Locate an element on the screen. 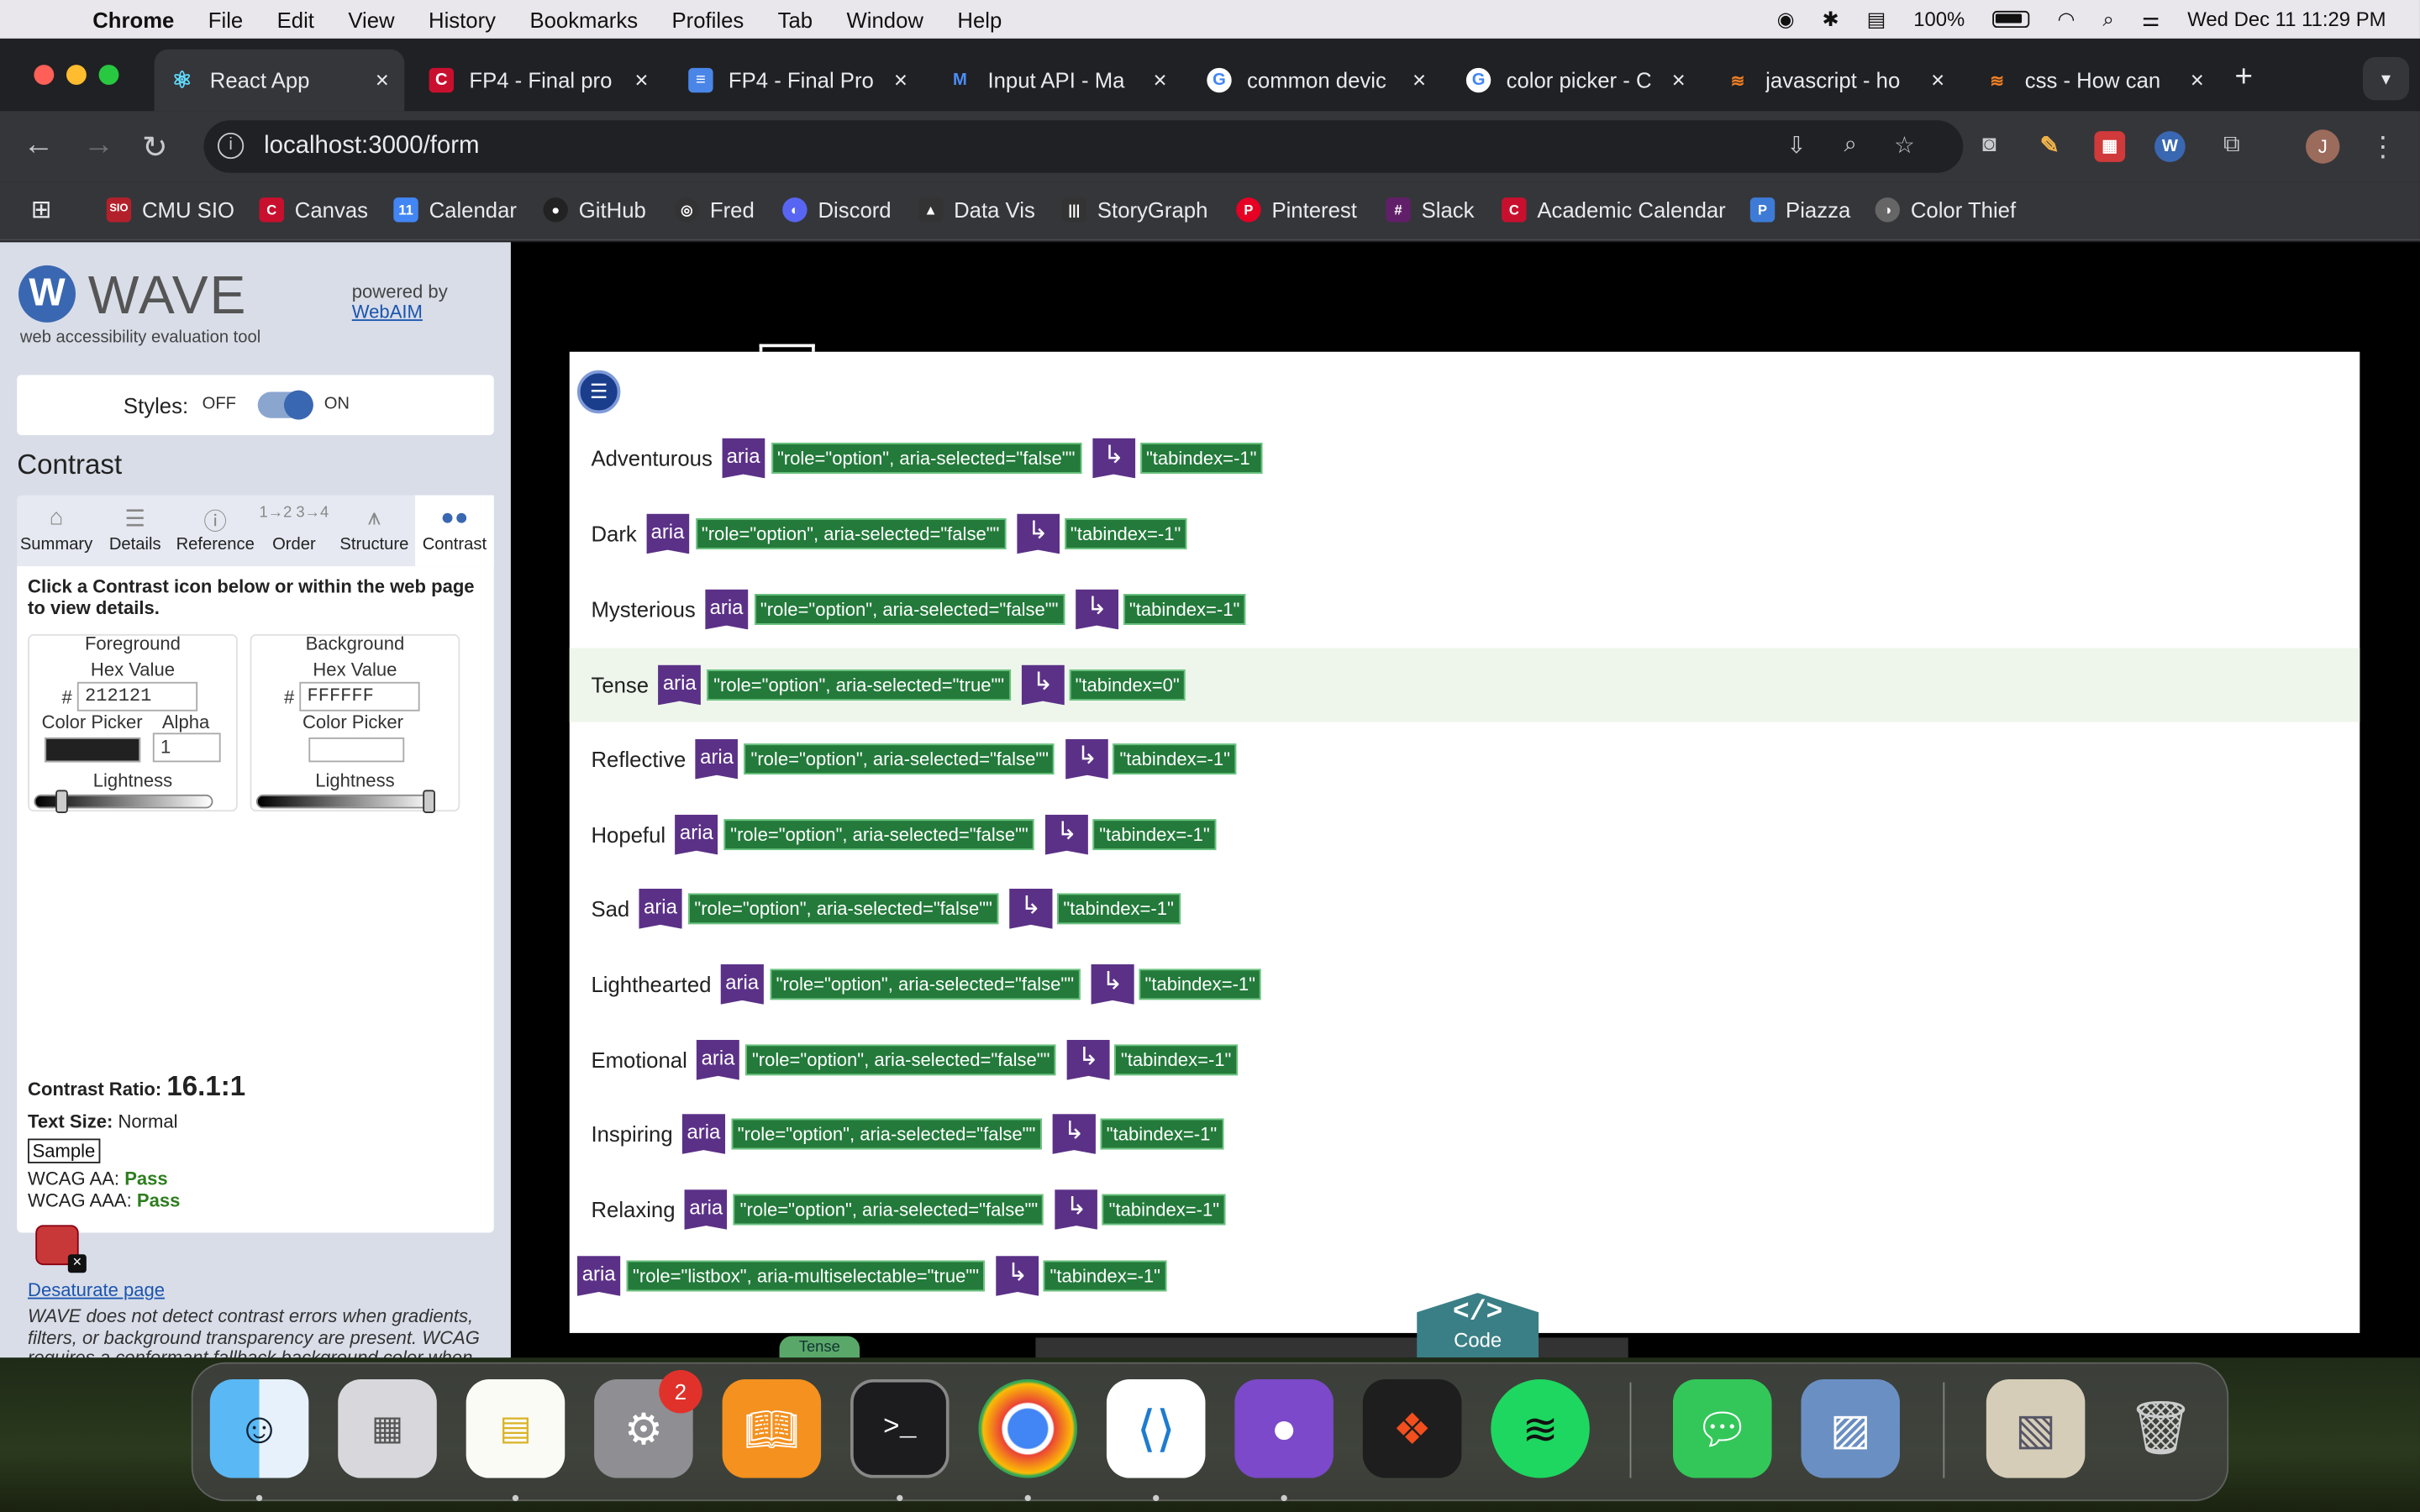  system-settings-icon: ⚙ 2 is located at coordinates (648, 1423).